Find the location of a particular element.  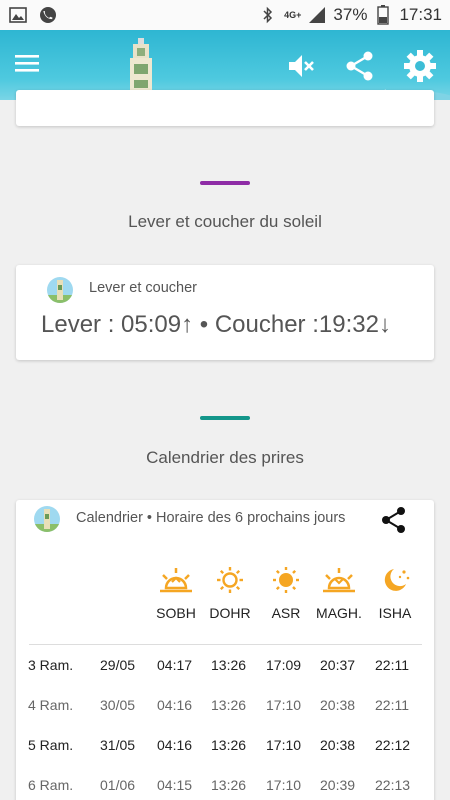

share-button is located at coordinates (360, 66).